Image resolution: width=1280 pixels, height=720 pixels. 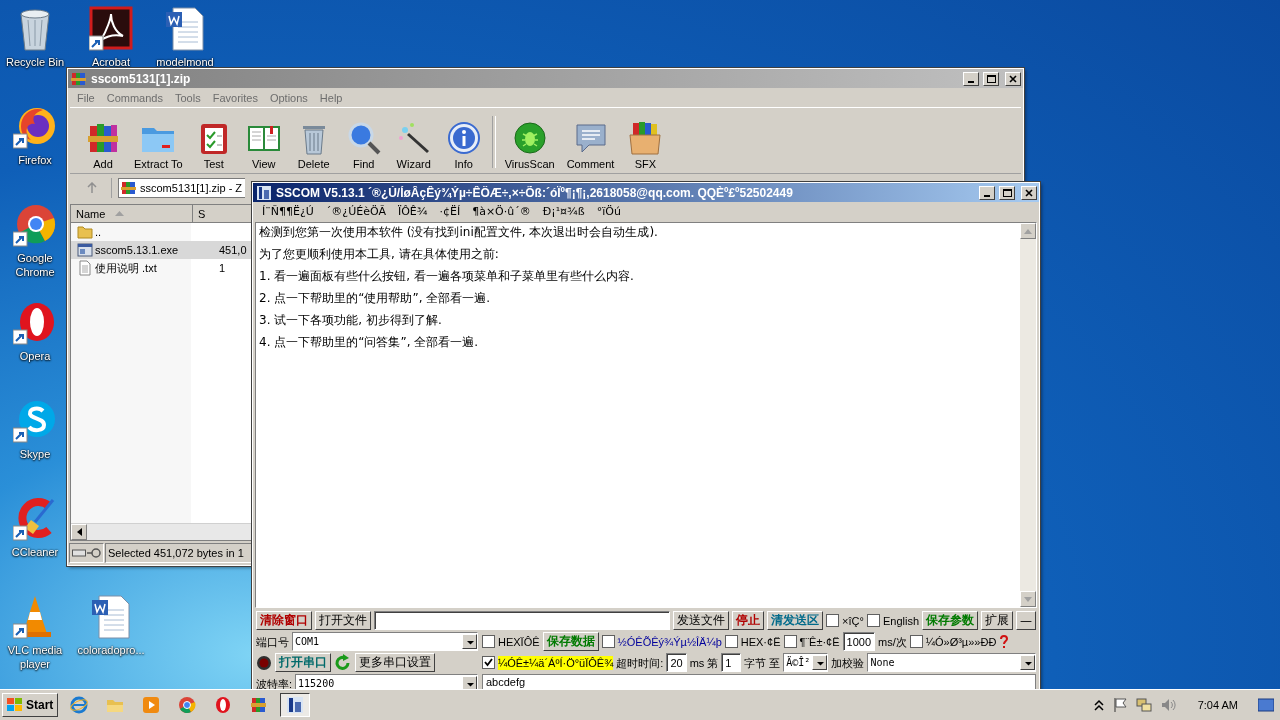 I want to click on toolbar-button: Delete, so click(x=313, y=145).